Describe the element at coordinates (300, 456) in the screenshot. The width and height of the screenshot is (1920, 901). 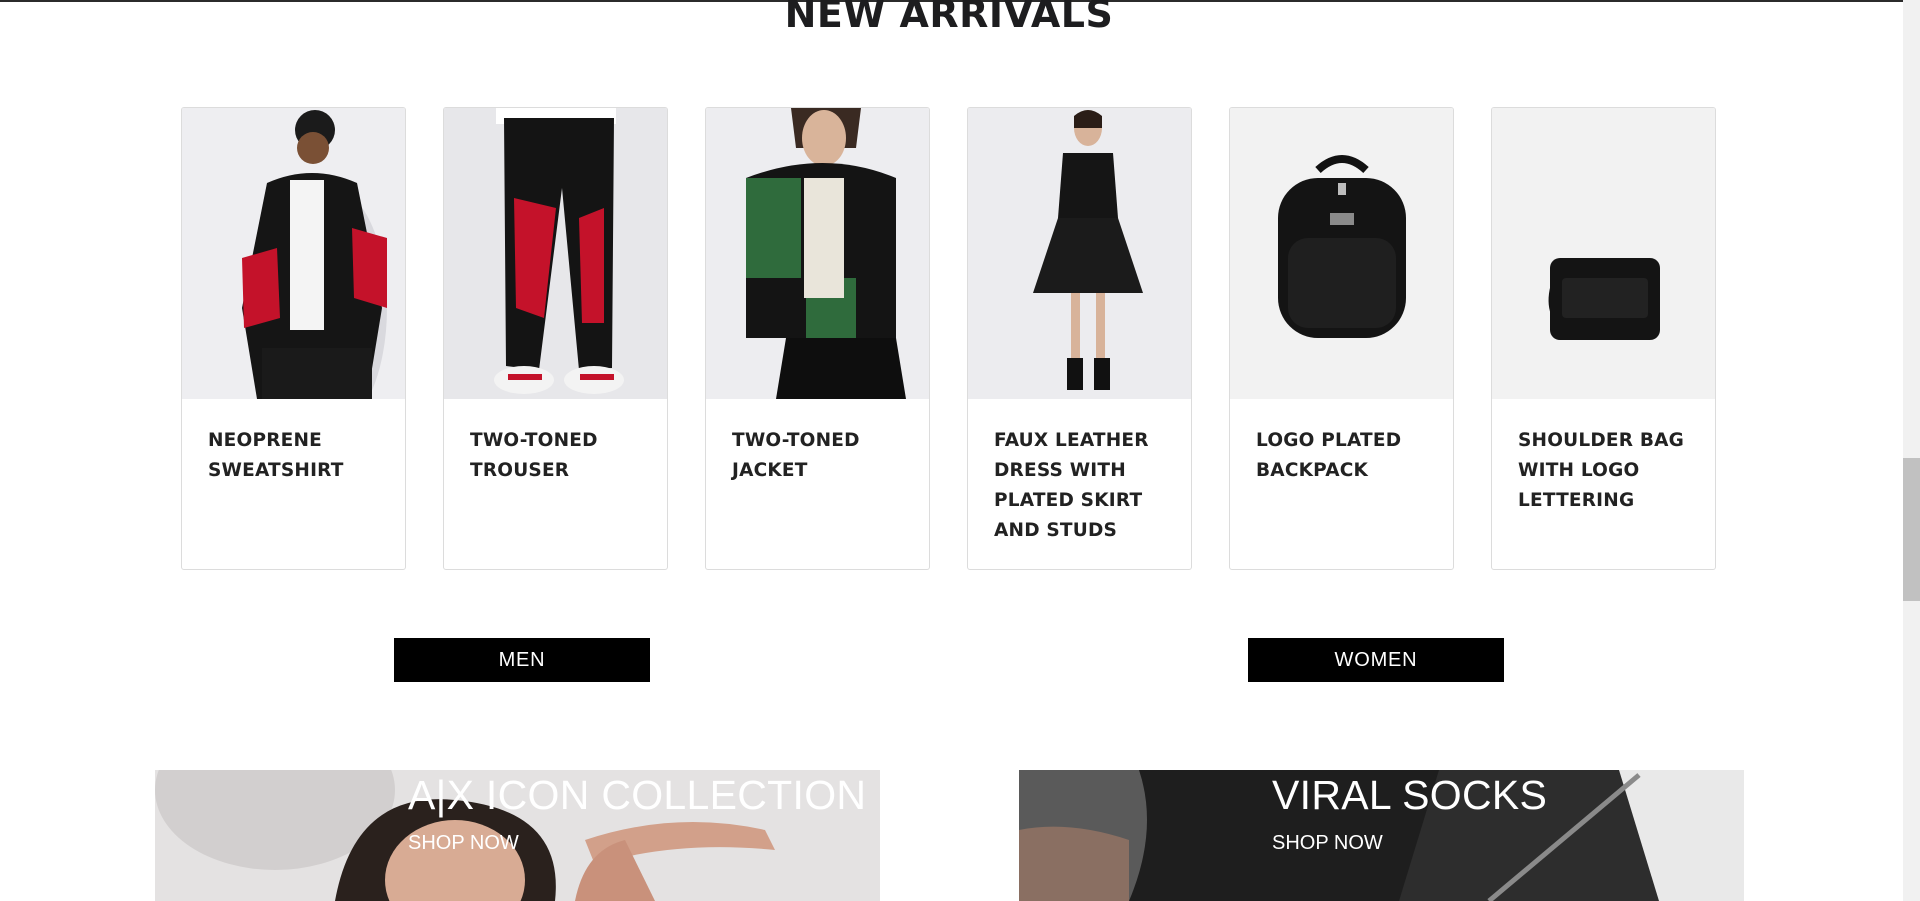
I see `product-name: NEOPRENE SWEATSHIRT` at that location.